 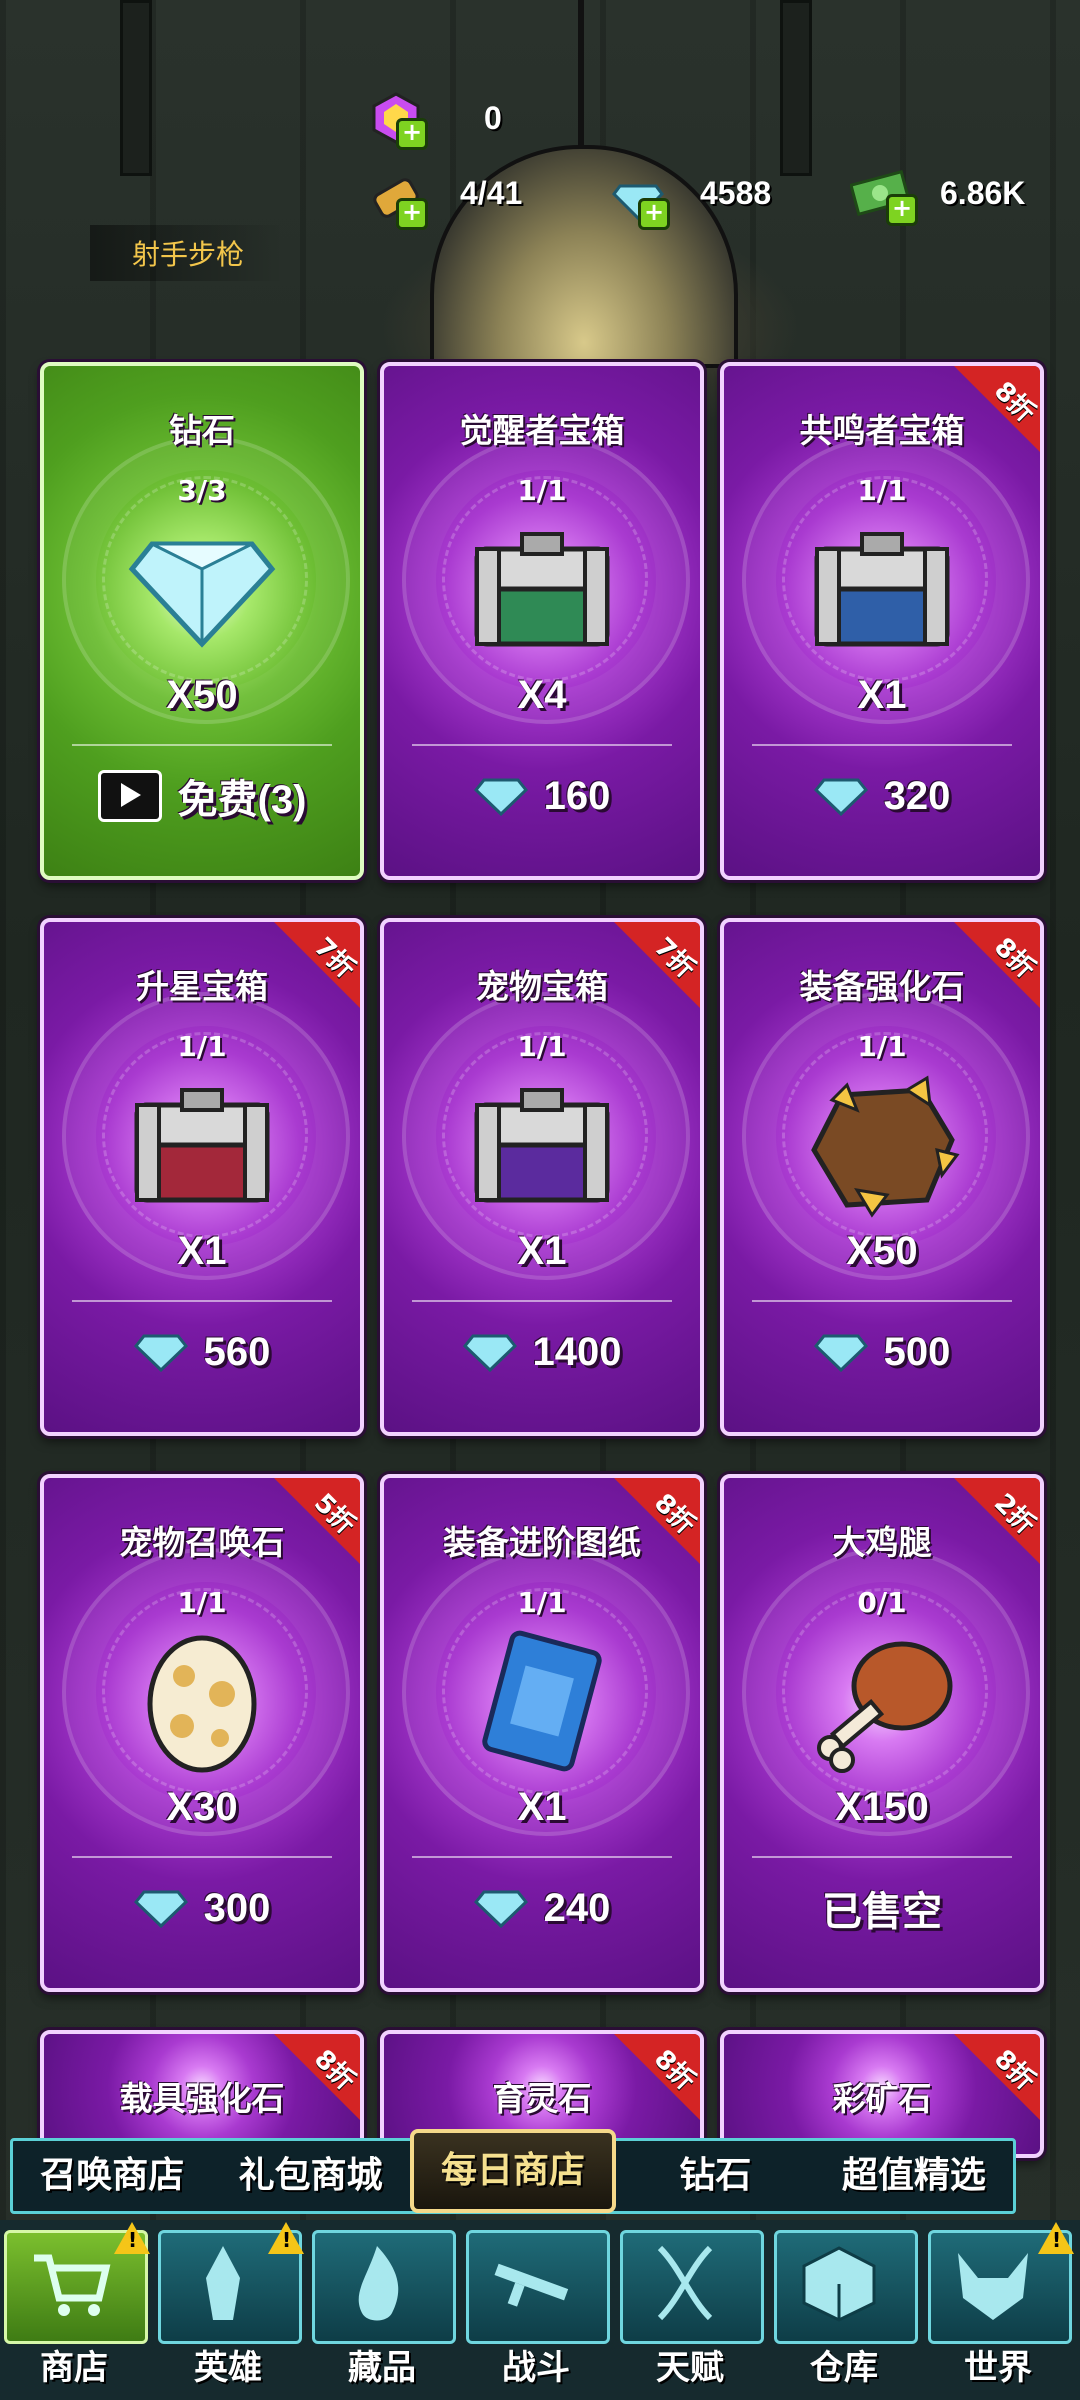 I want to click on nav-collection: 藏品, so click(x=382, y=2307).